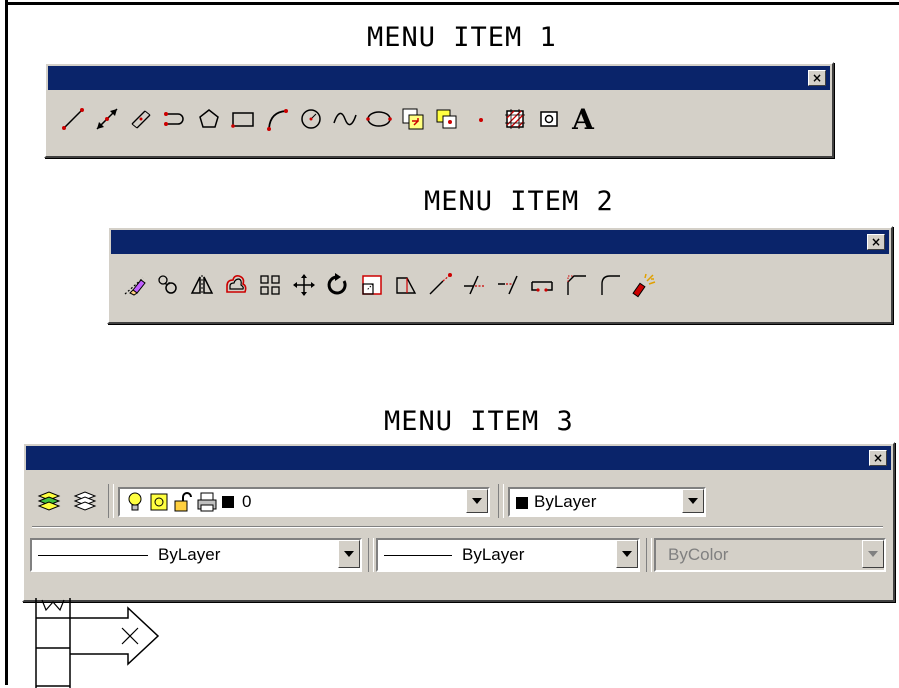 The height and width of the screenshot is (688, 899). What do you see at coordinates (73, 119) in the screenshot?
I see `line-icon` at bounding box center [73, 119].